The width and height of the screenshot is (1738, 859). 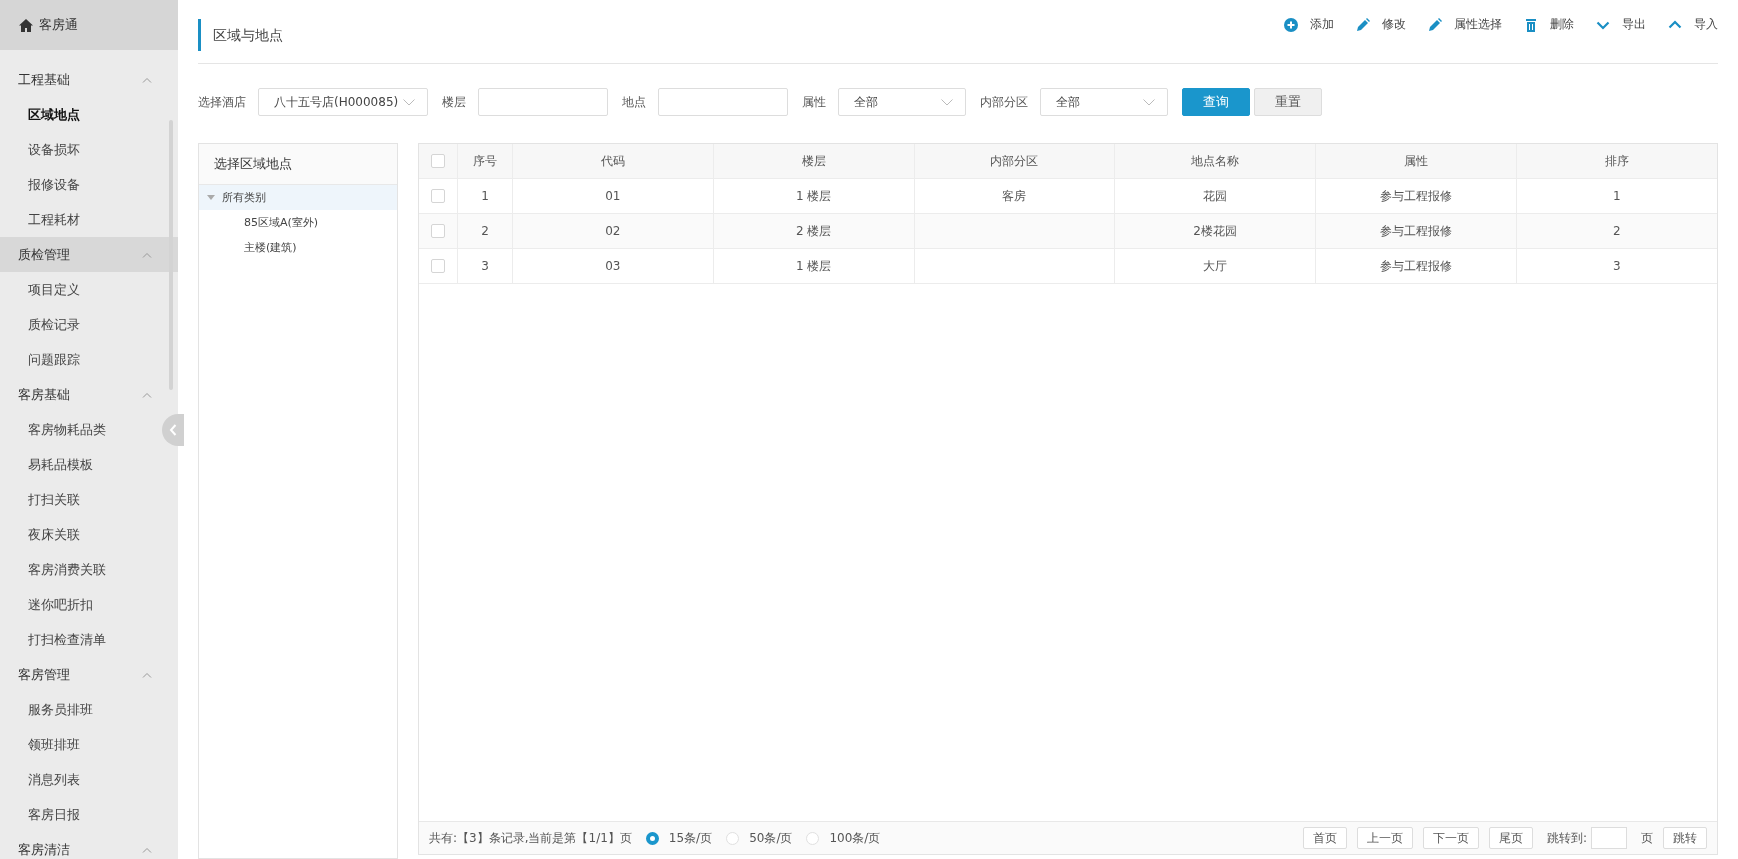 I want to click on home-icon, so click(x=26, y=25).